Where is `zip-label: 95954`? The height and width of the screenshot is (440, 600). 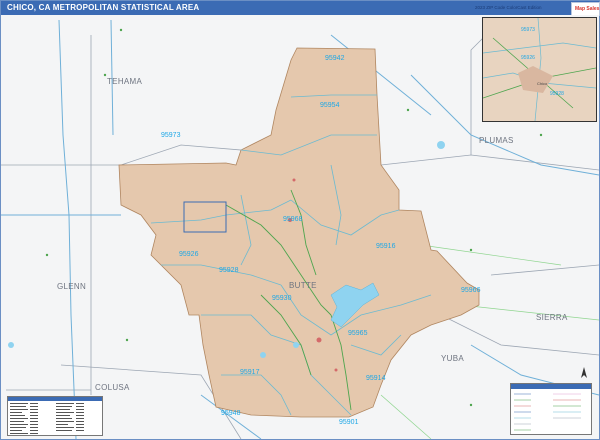 zip-label: 95954 is located at coordinates (330, 105).